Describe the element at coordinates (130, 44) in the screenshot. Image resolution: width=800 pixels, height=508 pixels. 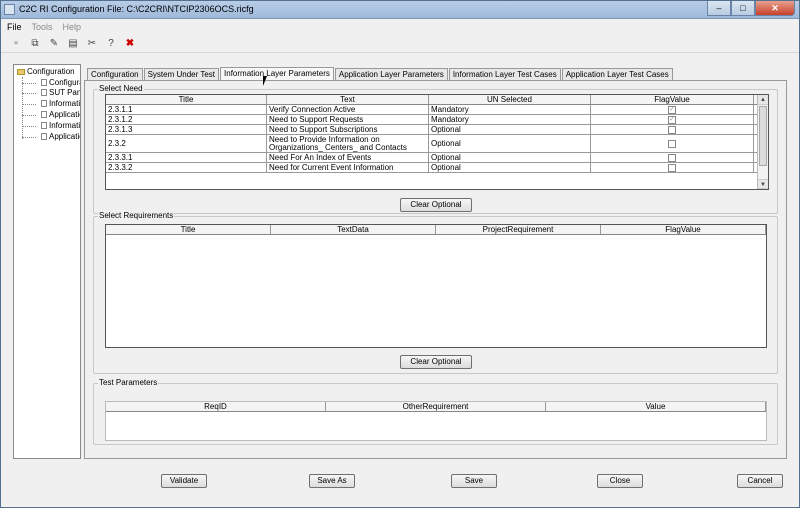
I see `delete-icon: ✖` at that location.